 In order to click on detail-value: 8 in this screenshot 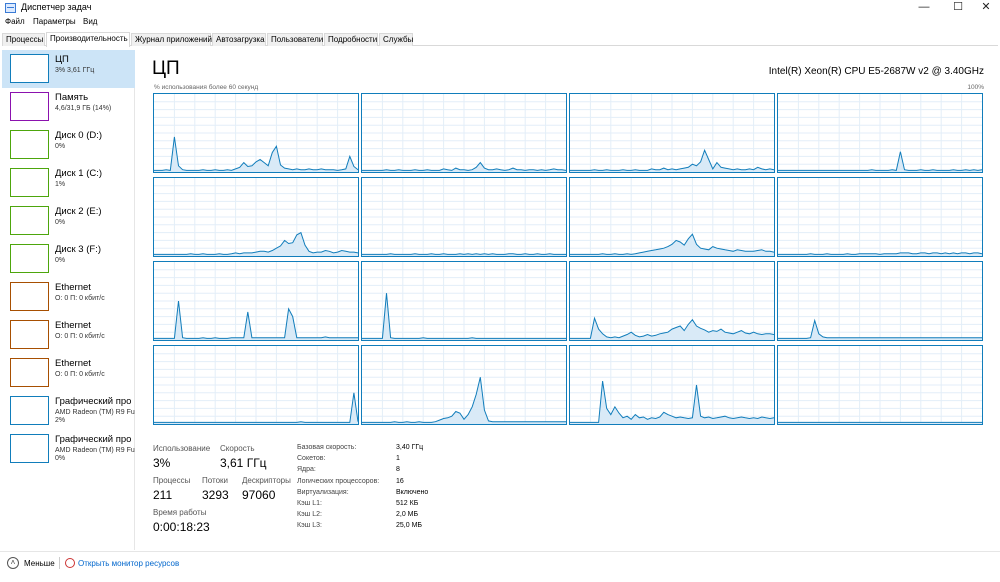, I will do `click(398, 470)`.